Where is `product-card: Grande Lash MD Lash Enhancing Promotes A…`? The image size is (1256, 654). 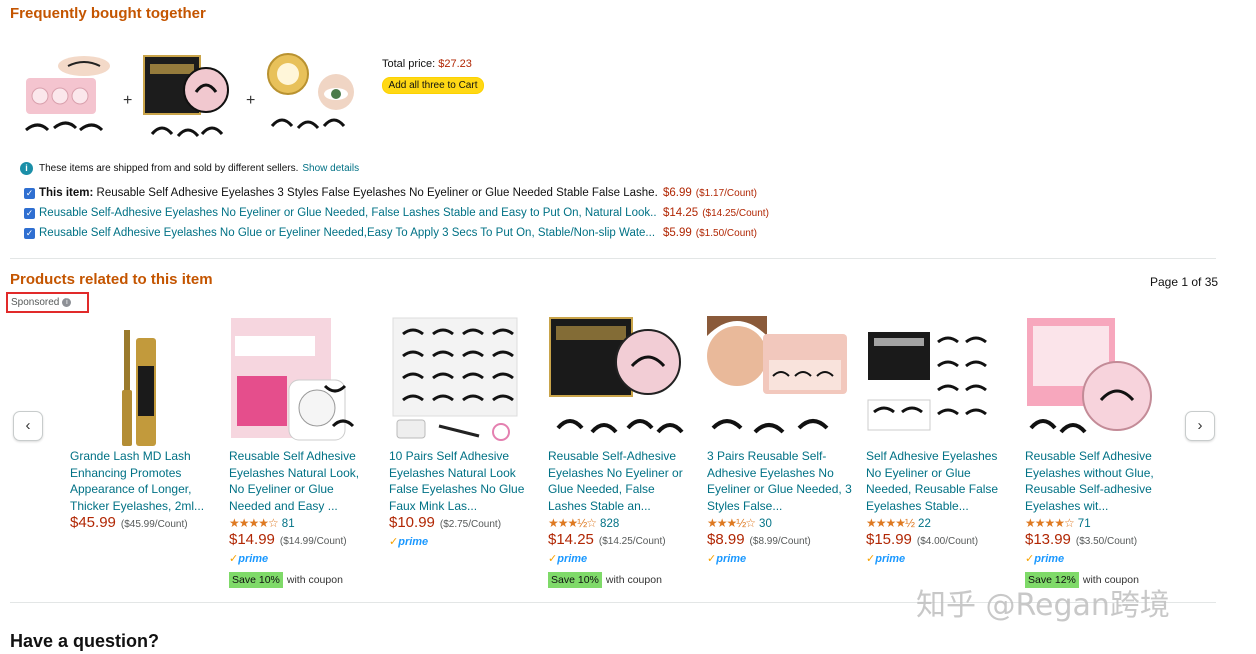
product-card: Grande Lash MD Lash Enhancing Promotes A… is located at coordinates (146, 451).